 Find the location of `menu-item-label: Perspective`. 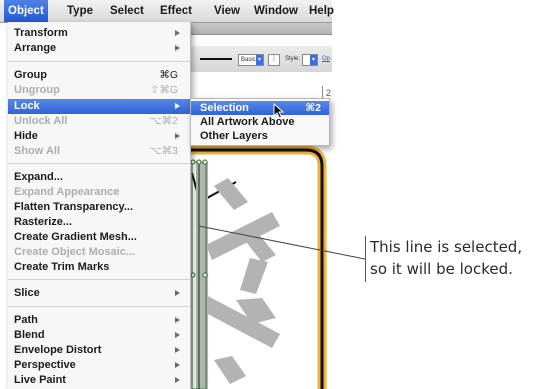

menu-item-label: Perspective is located at coordinates (45, 365).